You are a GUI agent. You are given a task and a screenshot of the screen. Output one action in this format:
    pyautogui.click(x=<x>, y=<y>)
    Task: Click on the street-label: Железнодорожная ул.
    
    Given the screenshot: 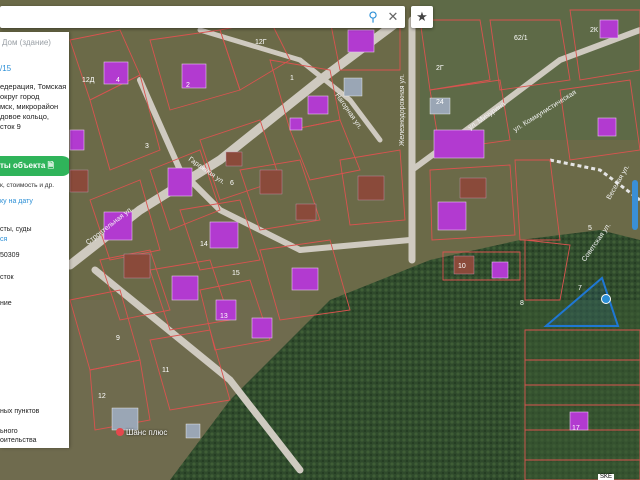 What is the action you would take?
    pyautogui.click(x=402, y=110)
    